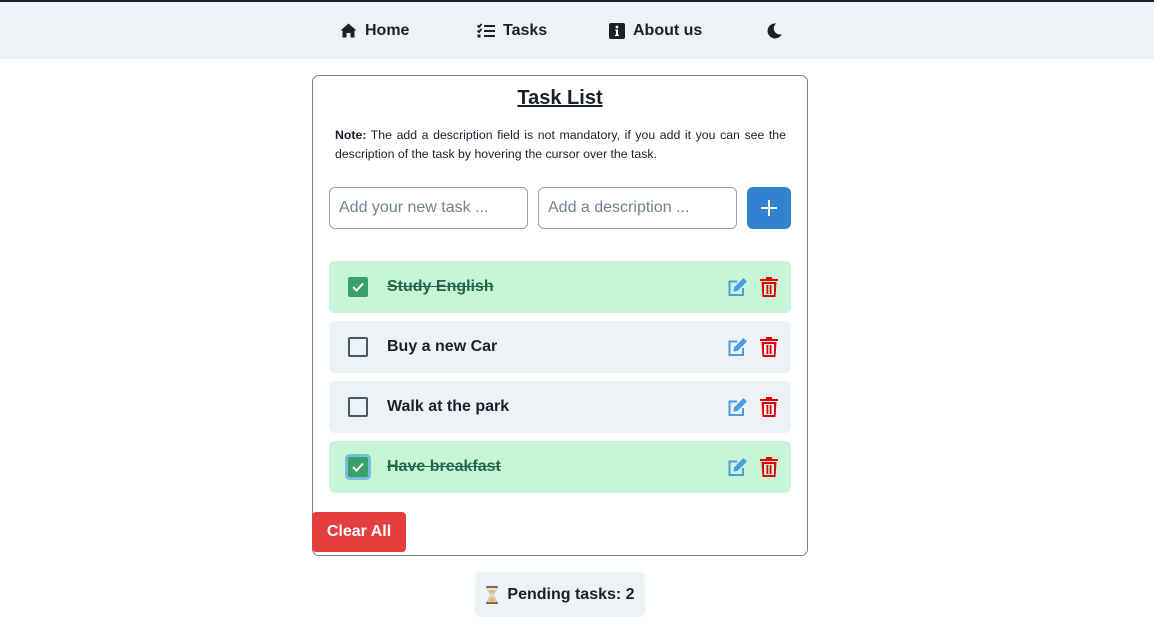 The height and width of the screenshot is (630, 1154). Describe the element at coordinates (525, 30) in the screenshot. I see `nav-tasks-label: Tasks` at that location.